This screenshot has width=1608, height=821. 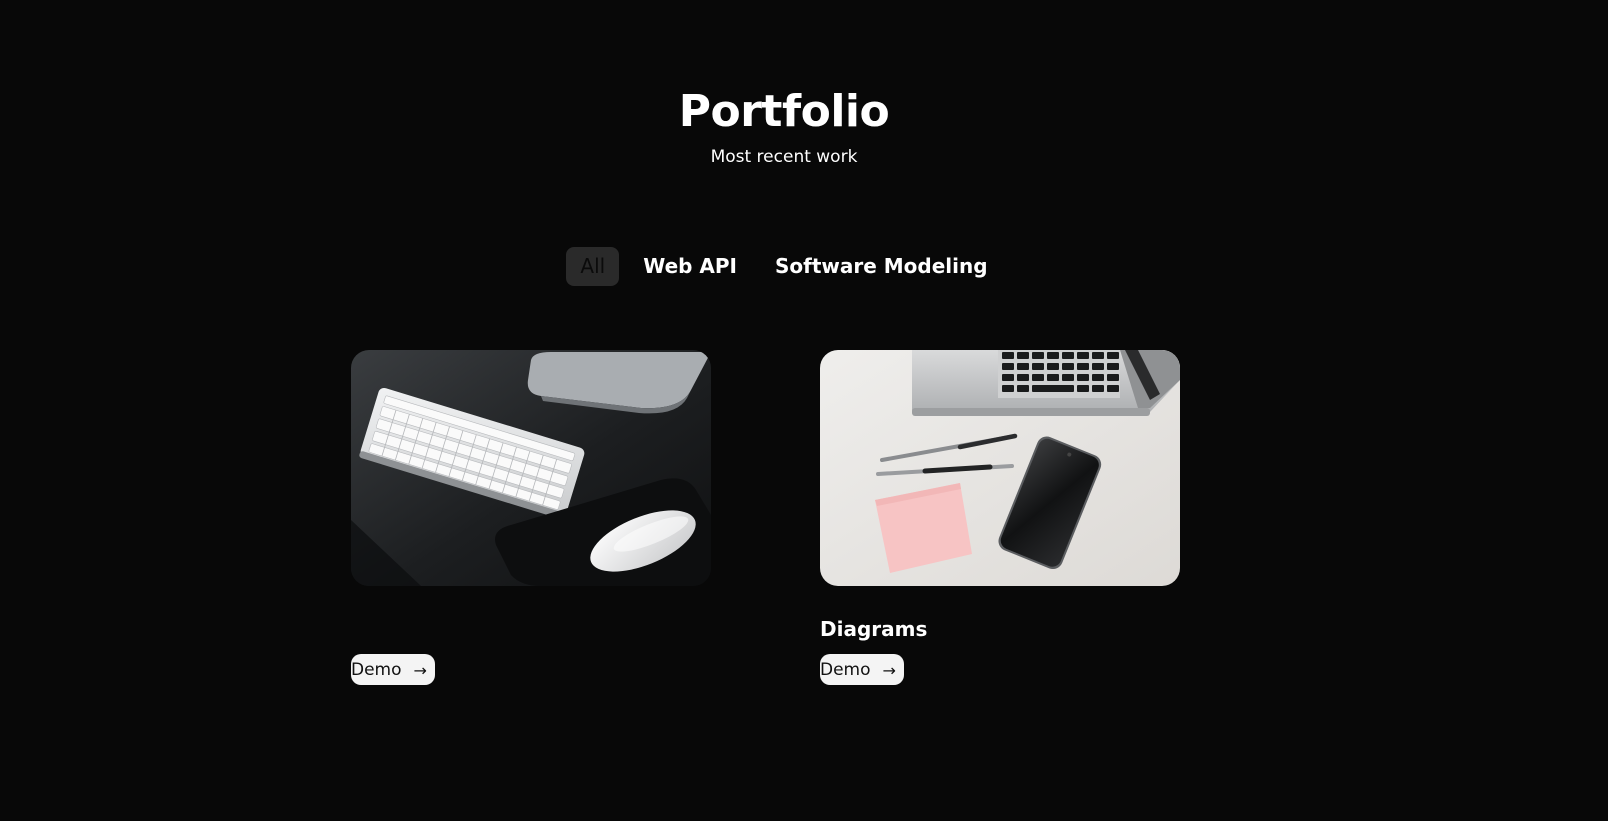 What do you see at coordinates (784, 157) in the screenshot?
I see `page-subtitle: Most recent work` at bounding box center [784, 157].